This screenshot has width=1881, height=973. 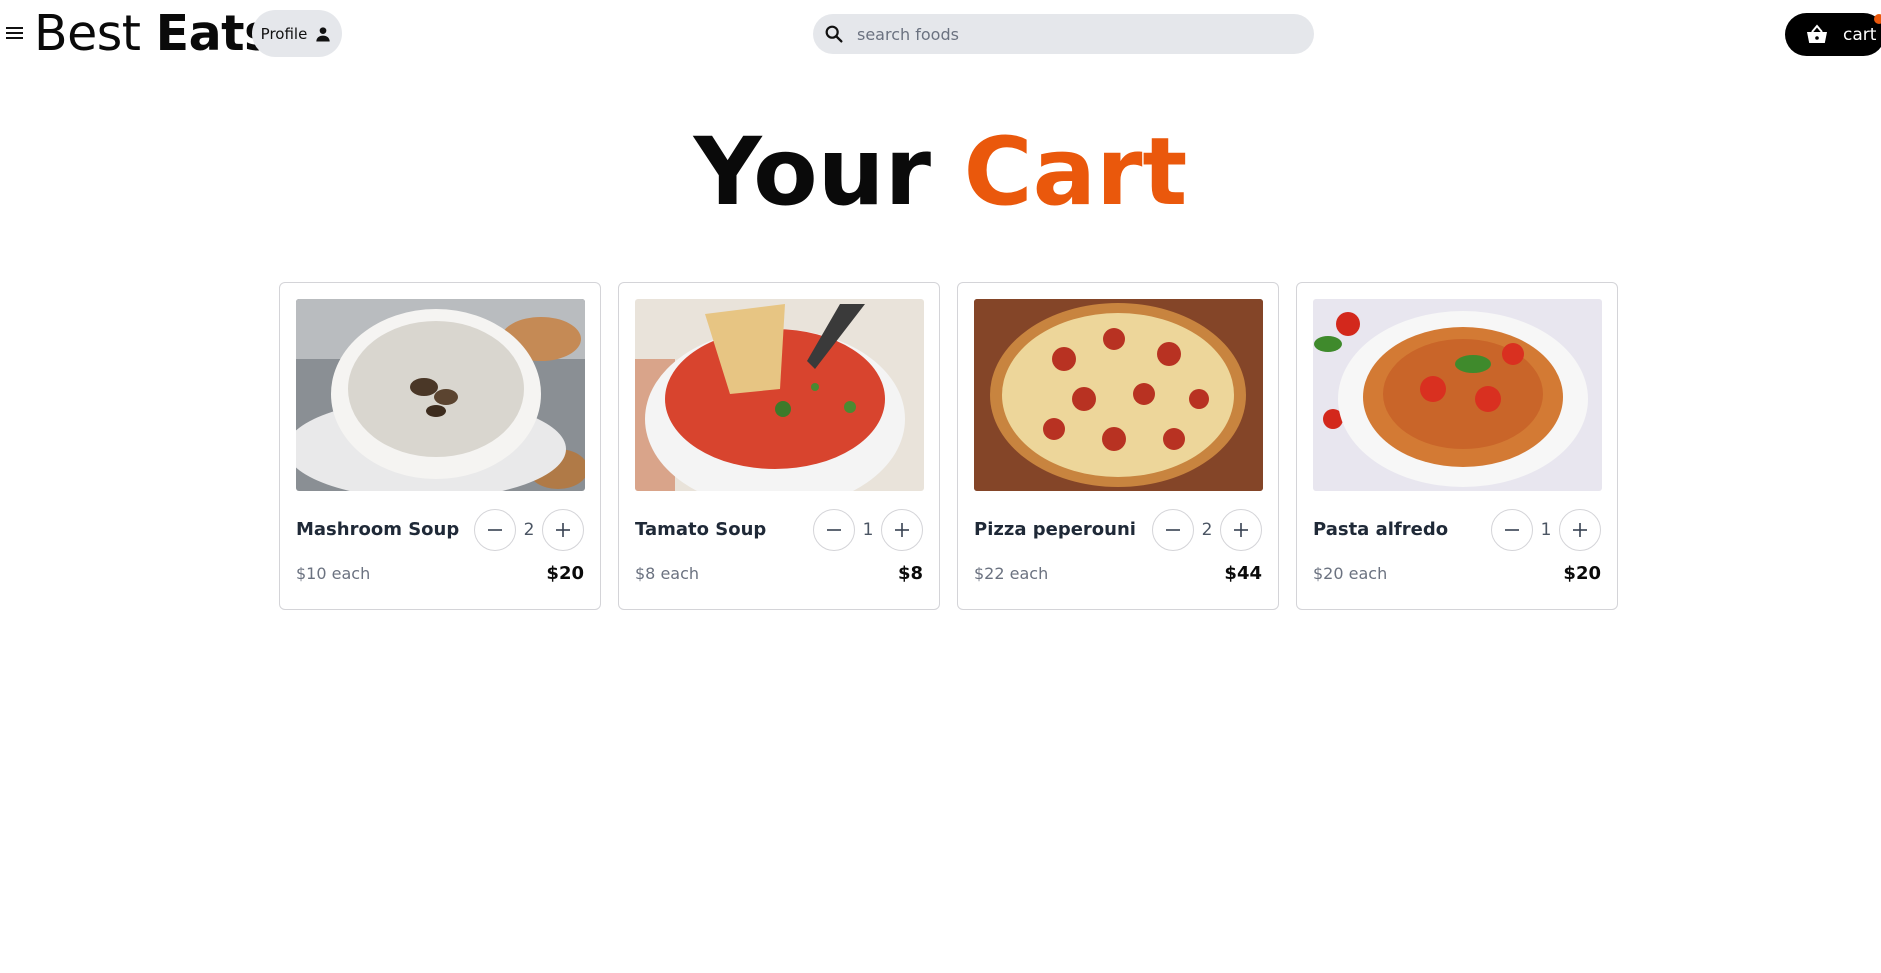 What do you see at coordinates (323, 33) in the screenshot?
I see `person-icon` at bounding box center [323, 33].